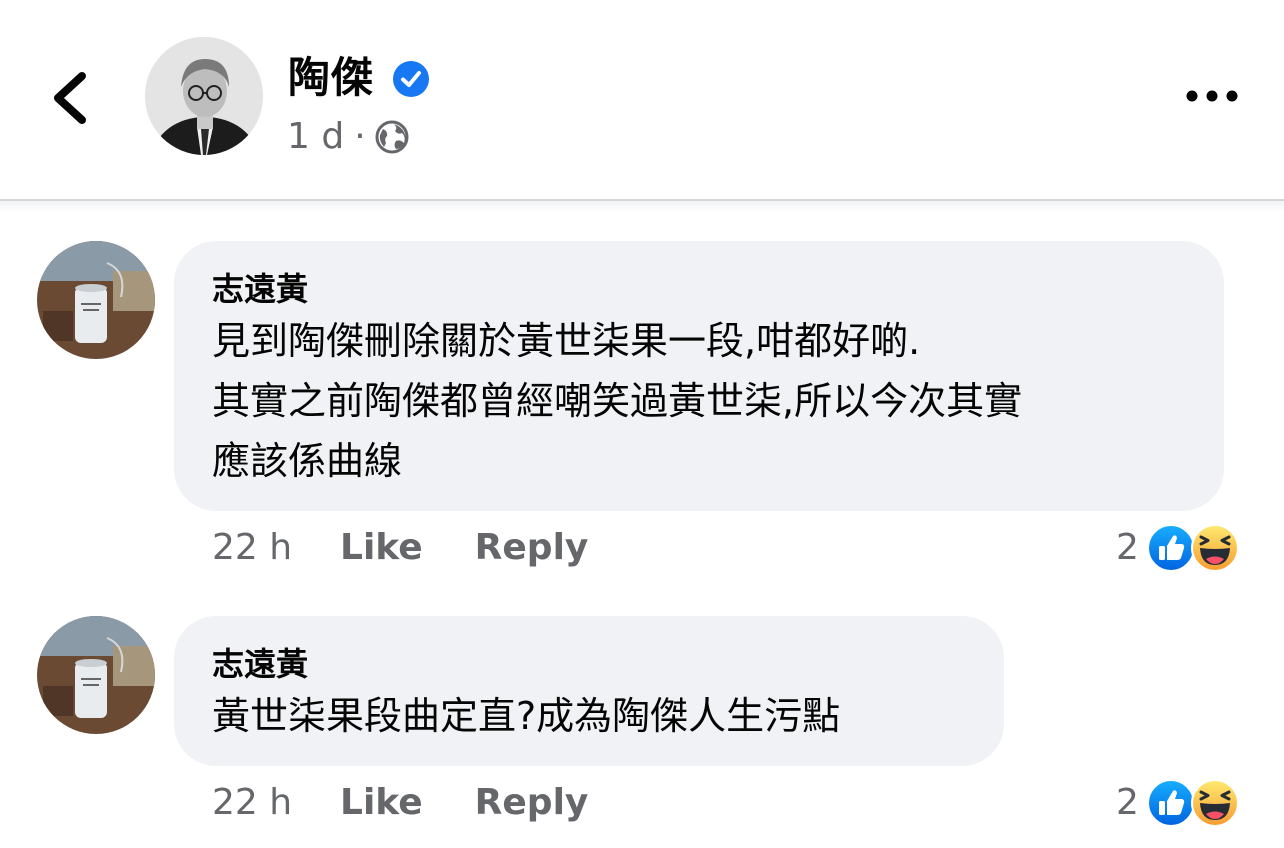 Image resolution: width=1284 pixels, height=848 pixels. I want to click on more-options-button, so click(1212, 96).